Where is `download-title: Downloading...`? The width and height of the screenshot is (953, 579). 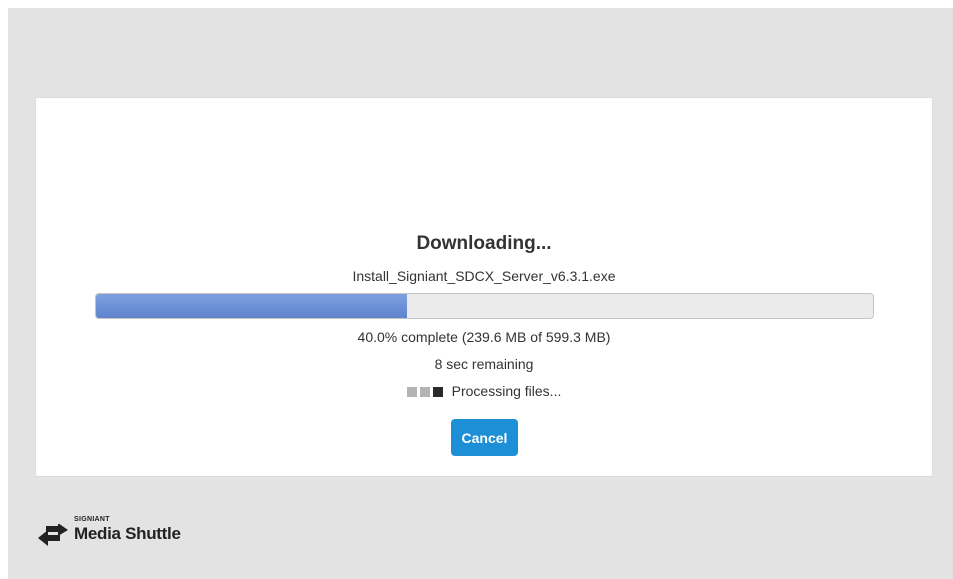 download-title: Downloading... is located at coordinates (484, 243).